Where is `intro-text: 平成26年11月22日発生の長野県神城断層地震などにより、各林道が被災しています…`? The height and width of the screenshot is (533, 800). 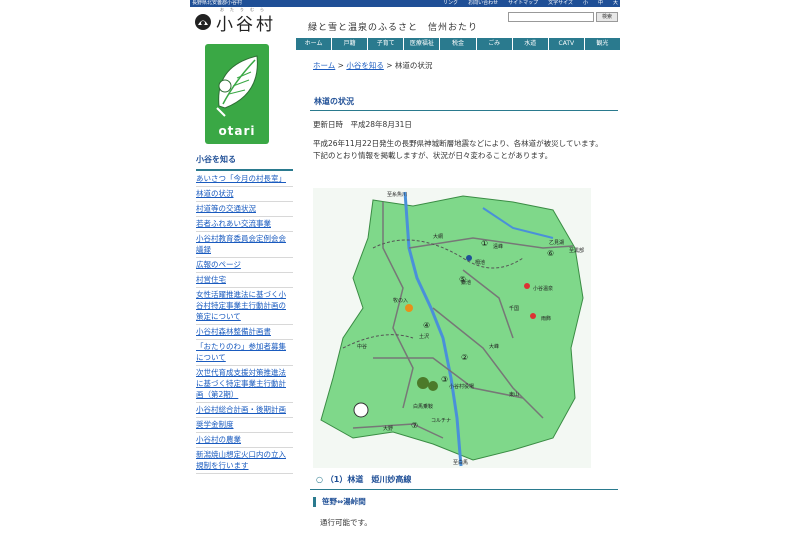
intro-text: 平成26年11月22日発生の長野県神城断層地震などにより、各林道が被災しています… is located at coordinates (458, 149).